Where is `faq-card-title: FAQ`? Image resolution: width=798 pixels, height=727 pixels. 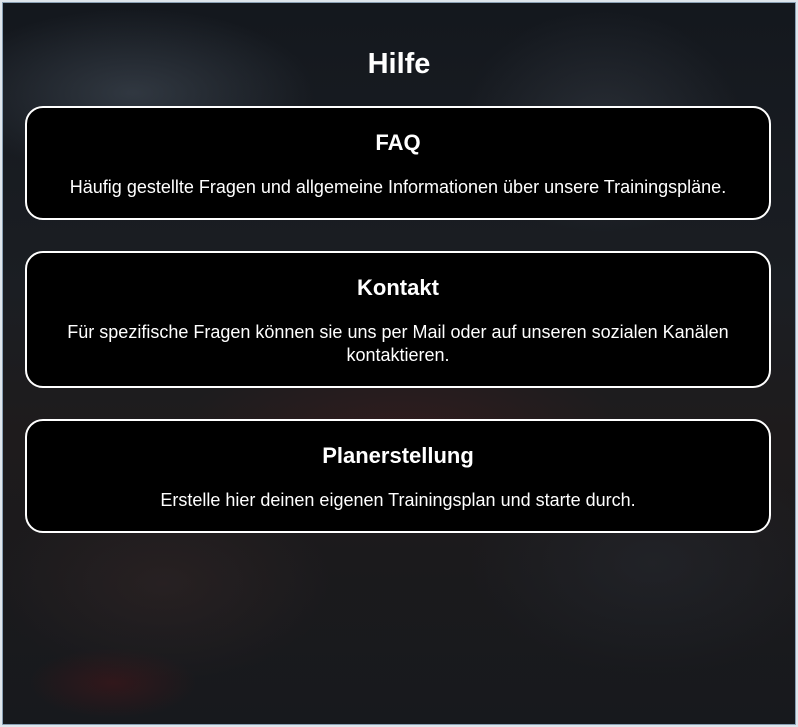
faq-card-title: FAQ is located at coordinates (398, 142).